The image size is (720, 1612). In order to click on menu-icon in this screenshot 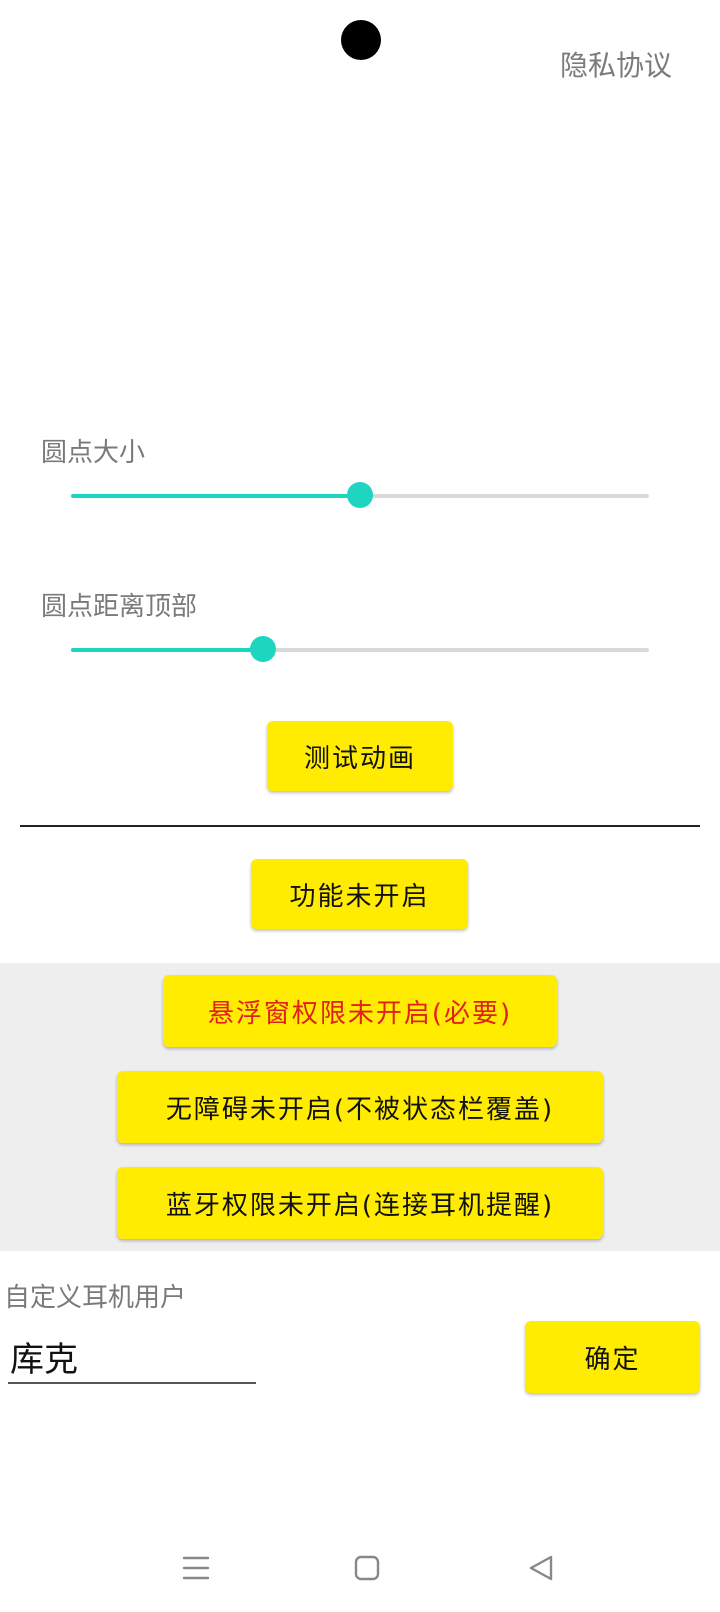, I will do `click(196, 1568)`.